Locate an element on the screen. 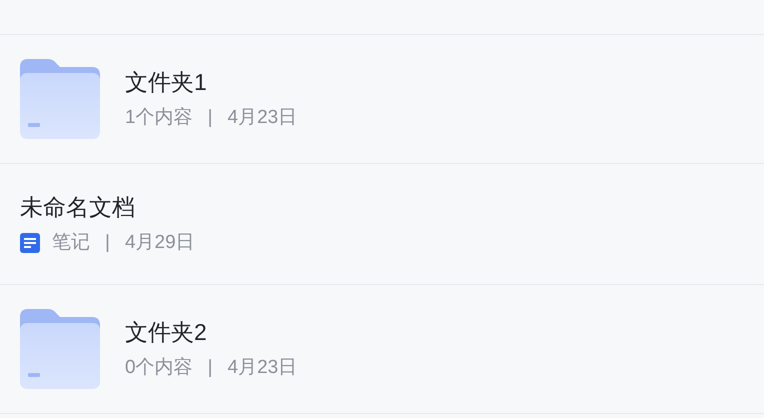  item-title: 未命名文档 is located at coordinates (78, 207).